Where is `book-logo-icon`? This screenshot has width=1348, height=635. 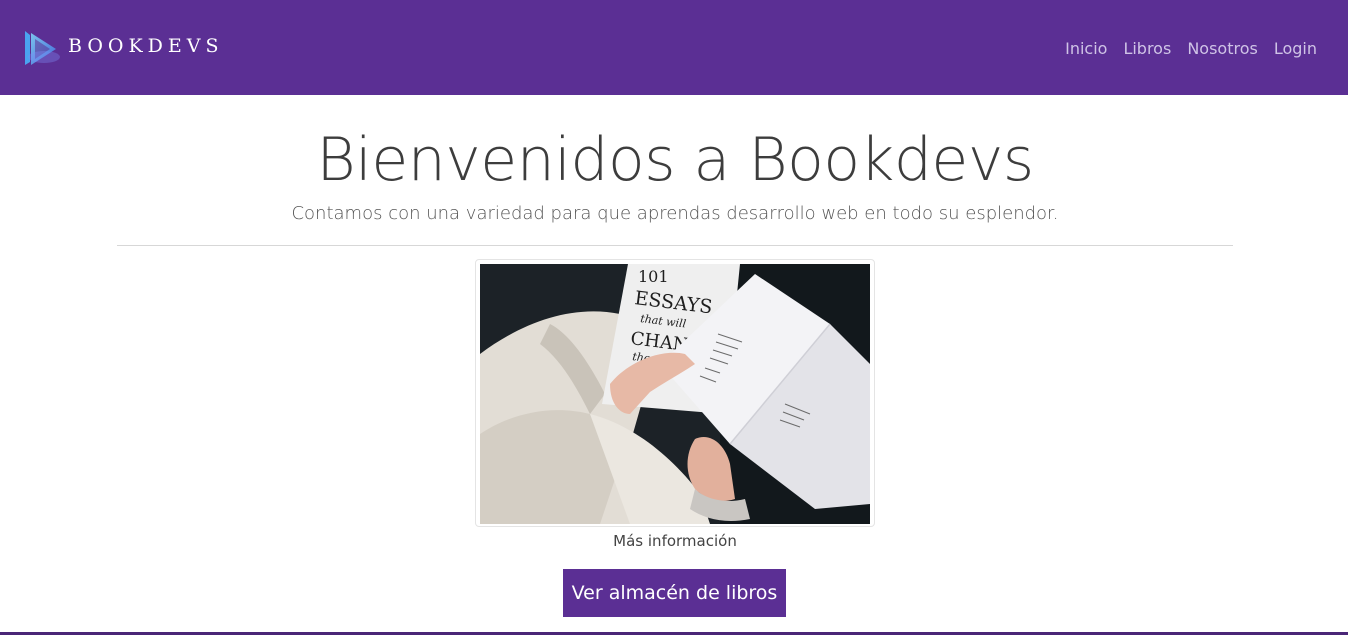
book-logo-icon is located at coordinates (42, 47).